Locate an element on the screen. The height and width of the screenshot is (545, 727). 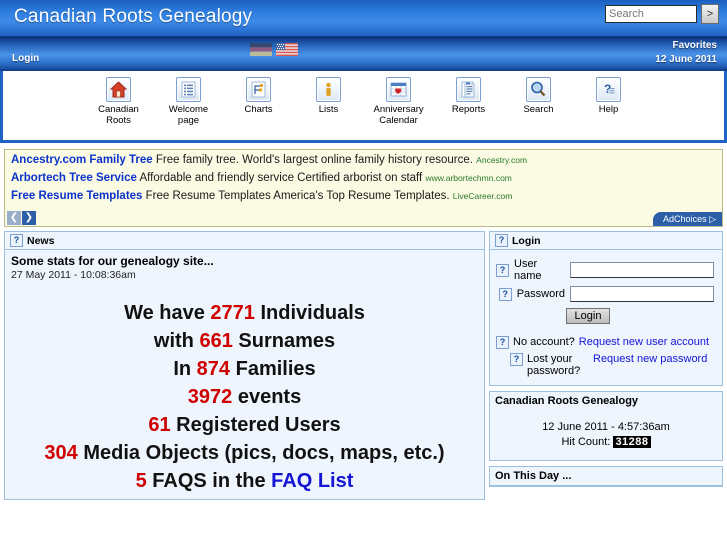
person-icon is located at coordinates (328, 89).